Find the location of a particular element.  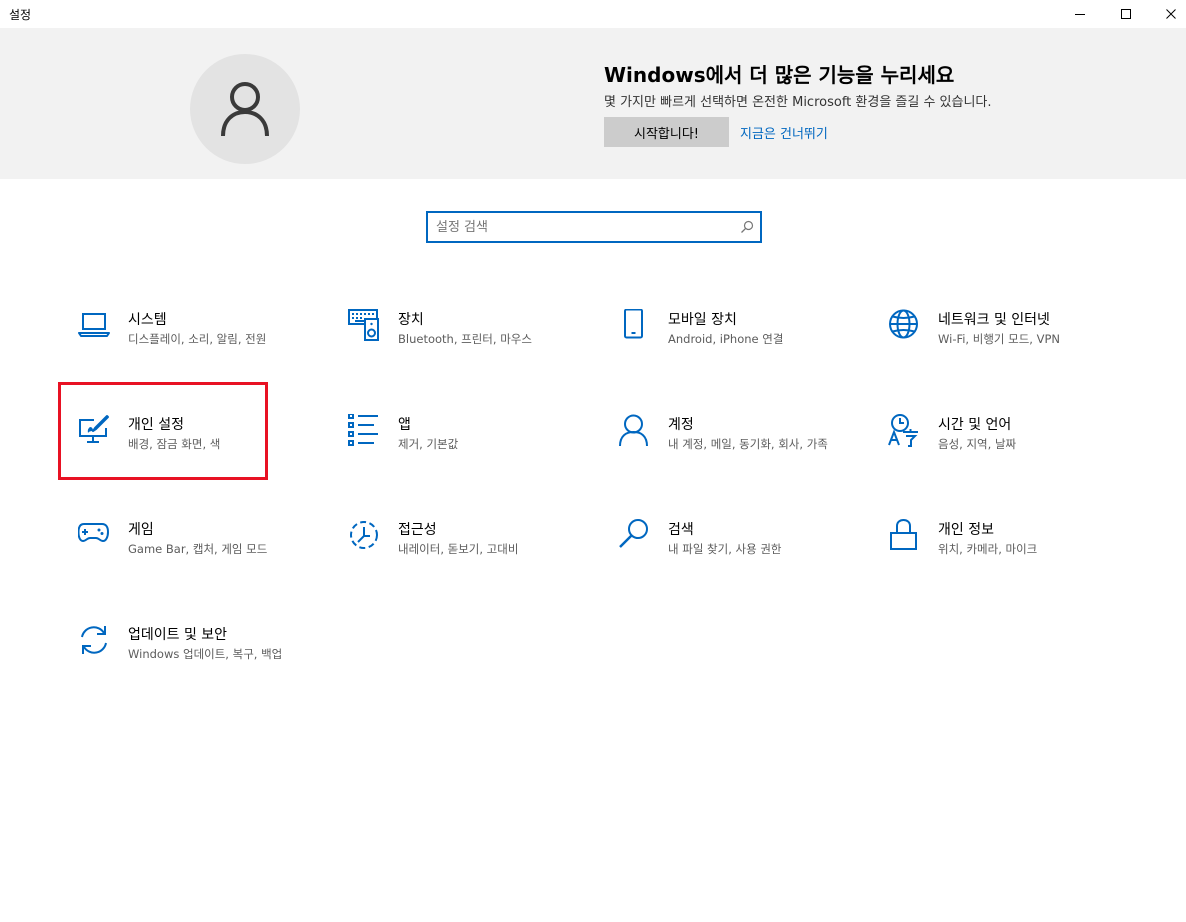

update-icon is located at coordinates (94, 640).